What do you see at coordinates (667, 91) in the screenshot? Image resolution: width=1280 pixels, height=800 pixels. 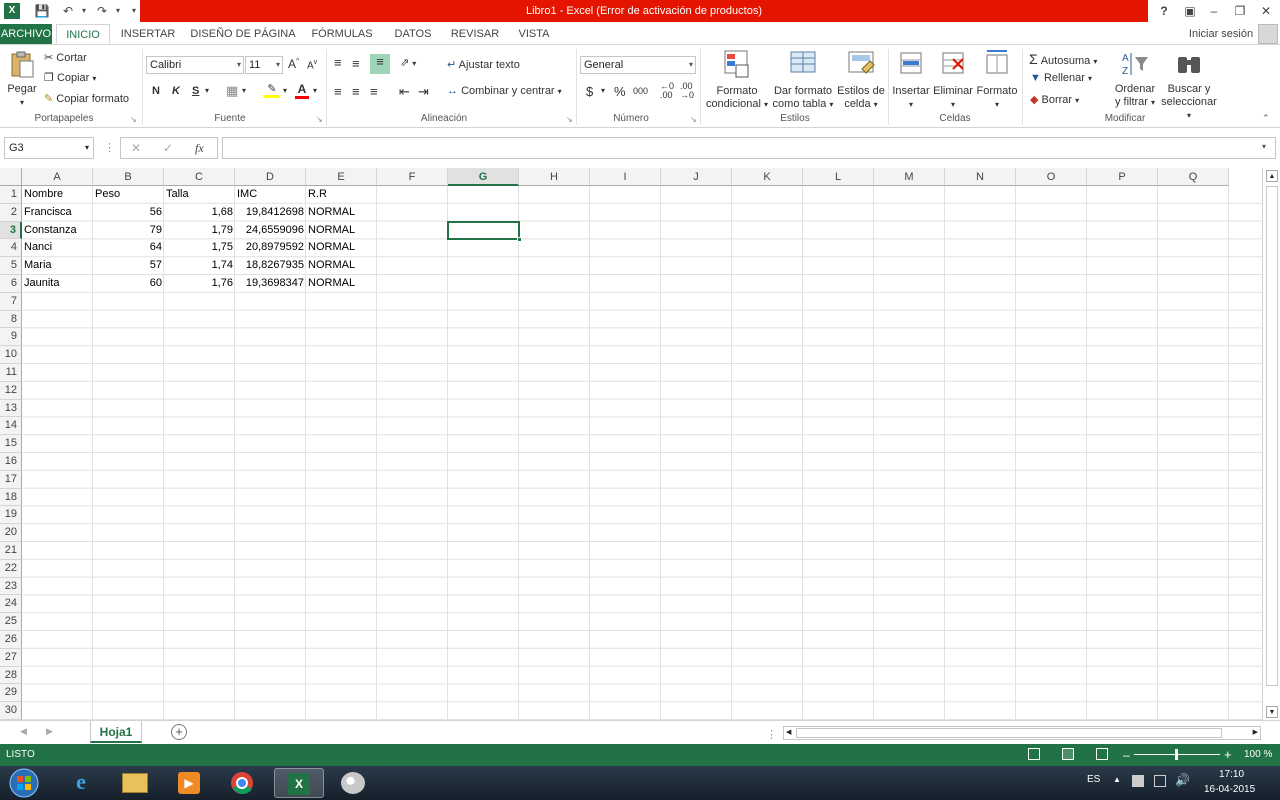 I see `increase-decimal-icon: ←0.00` at bounding box center [667, 91].